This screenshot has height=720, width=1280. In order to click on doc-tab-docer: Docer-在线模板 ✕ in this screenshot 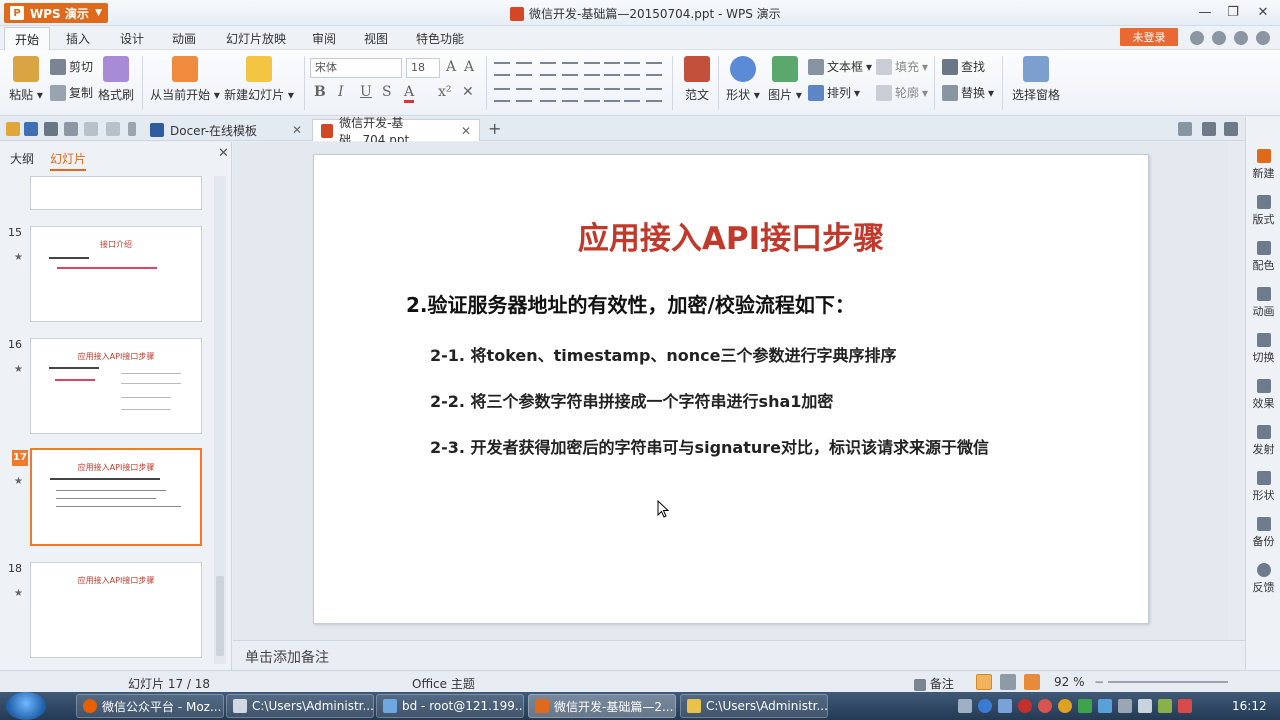, I will do `click(226, 130)`.